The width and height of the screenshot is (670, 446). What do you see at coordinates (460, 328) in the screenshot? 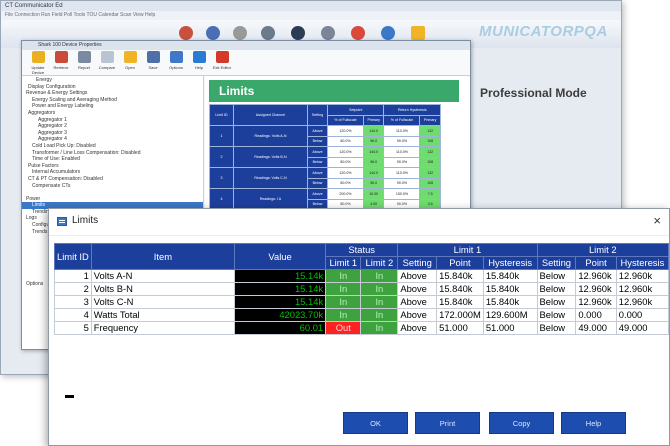
I see `l1-point-cell: 51.000` at bounding box center [460, 328].